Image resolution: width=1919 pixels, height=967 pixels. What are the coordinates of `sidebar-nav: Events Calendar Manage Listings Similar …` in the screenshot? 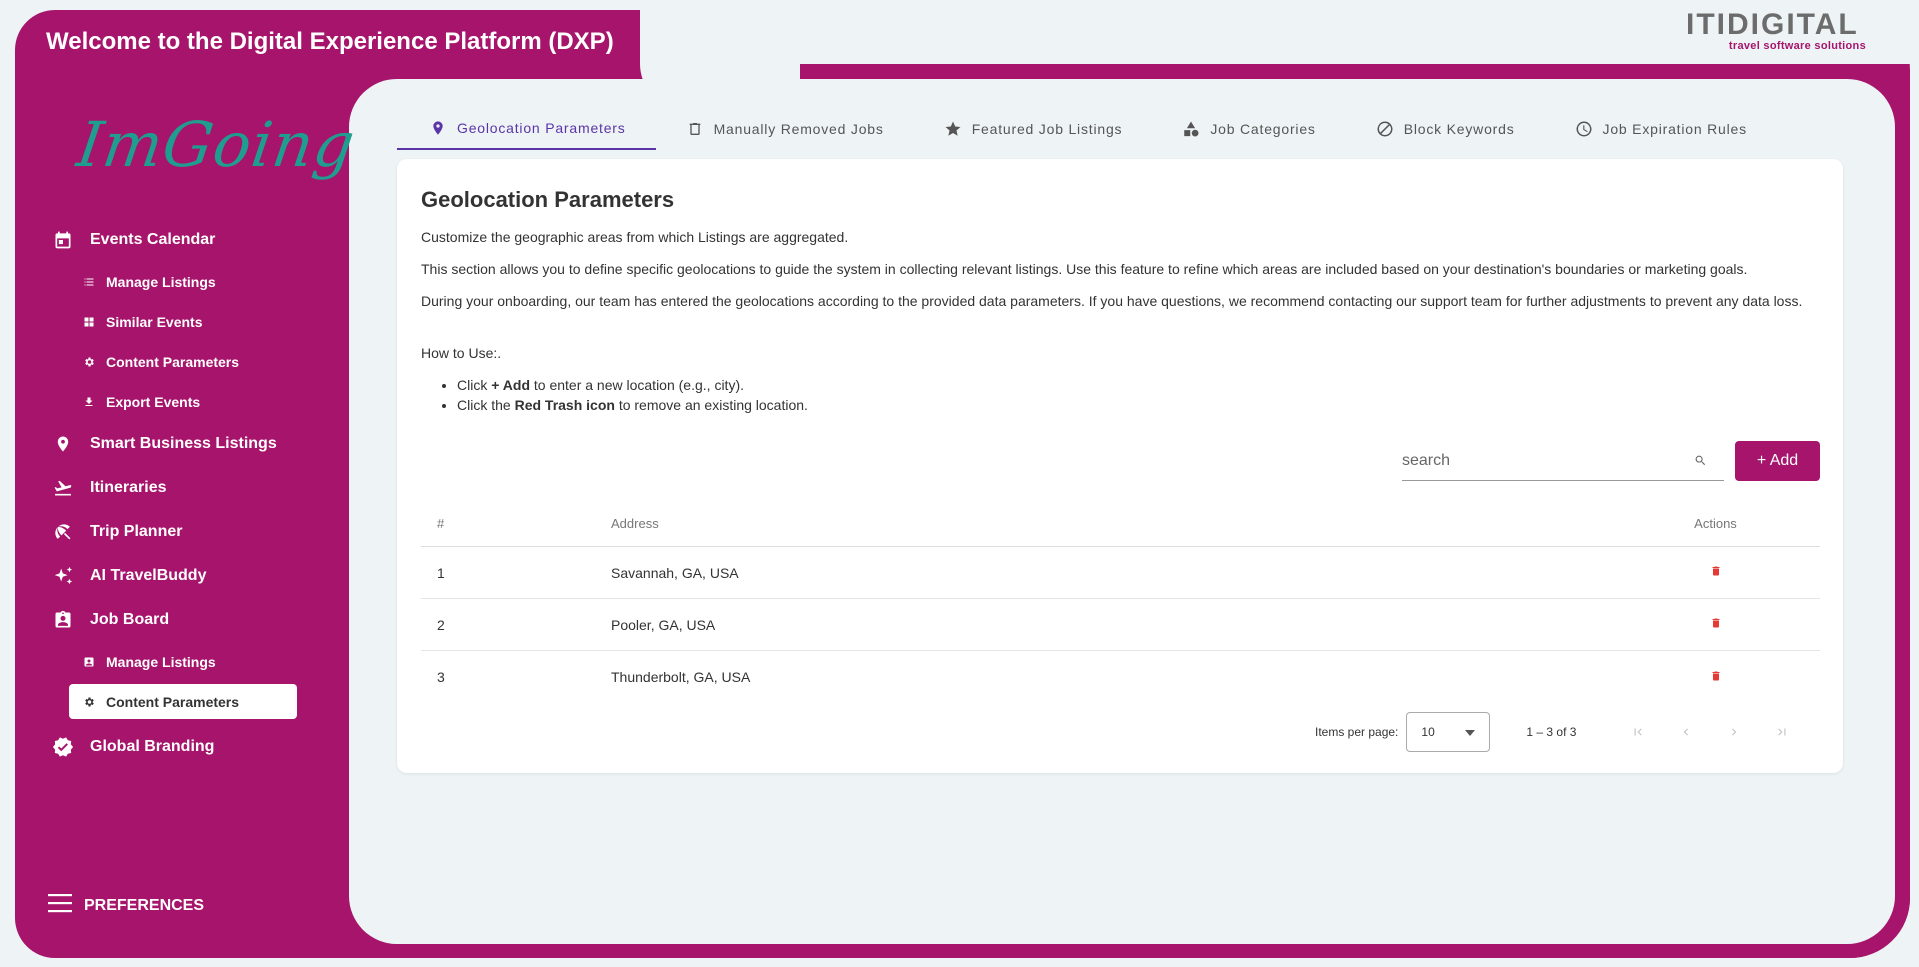 It's located at (178, 493).